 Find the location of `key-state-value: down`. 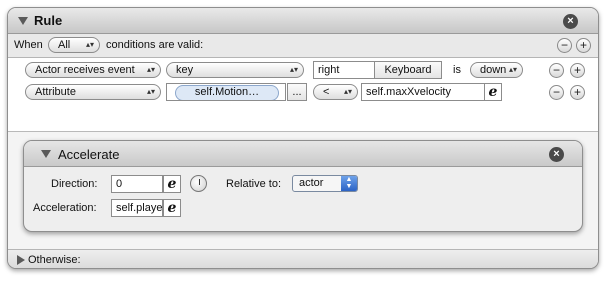

key-state-value: down is located at coordinates (493, 70).